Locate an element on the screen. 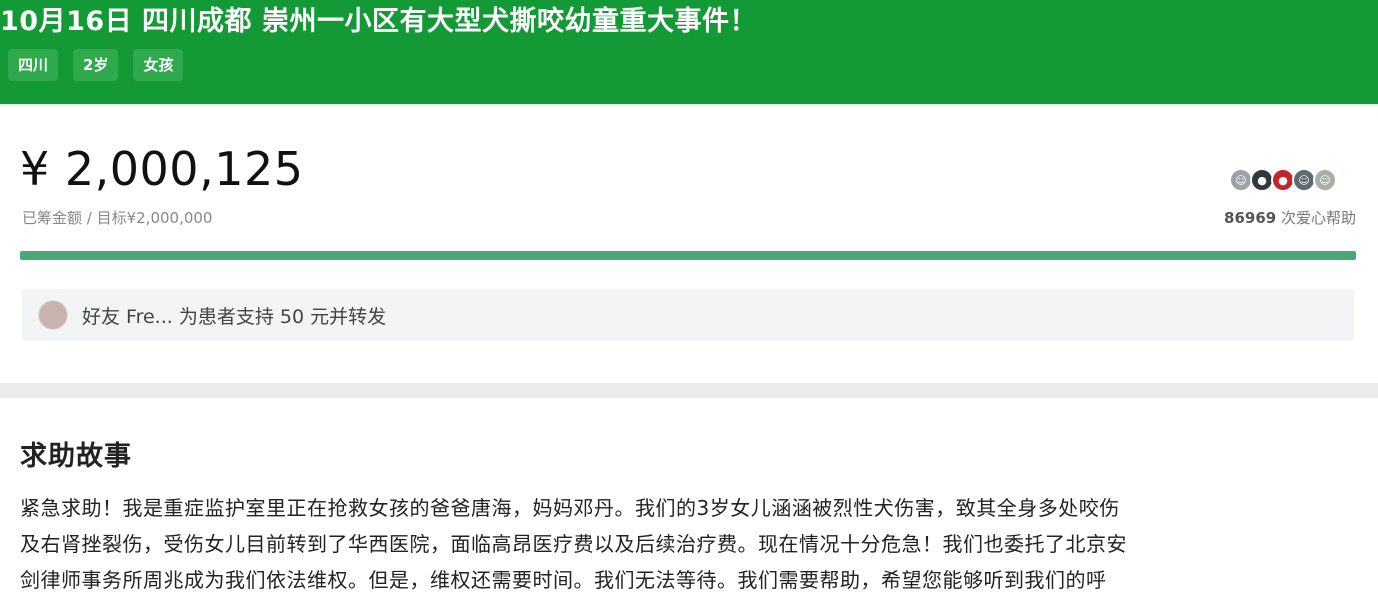 Image resolution: width=1378 pixels, height=610 pixels. helpers-label: 次爱心帮助 is located at coordinates (1318, 218).